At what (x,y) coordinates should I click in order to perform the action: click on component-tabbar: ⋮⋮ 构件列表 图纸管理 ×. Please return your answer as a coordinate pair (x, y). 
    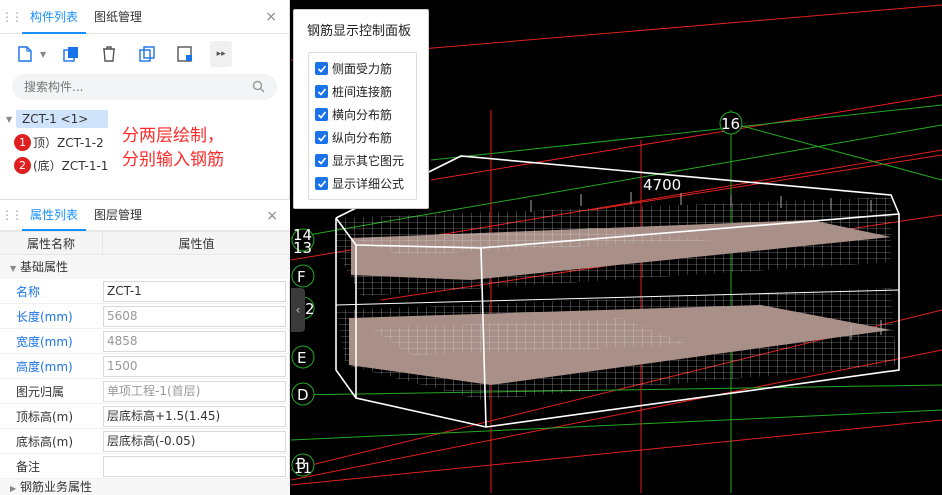
    Looking at the image, I should click on (144, 17).